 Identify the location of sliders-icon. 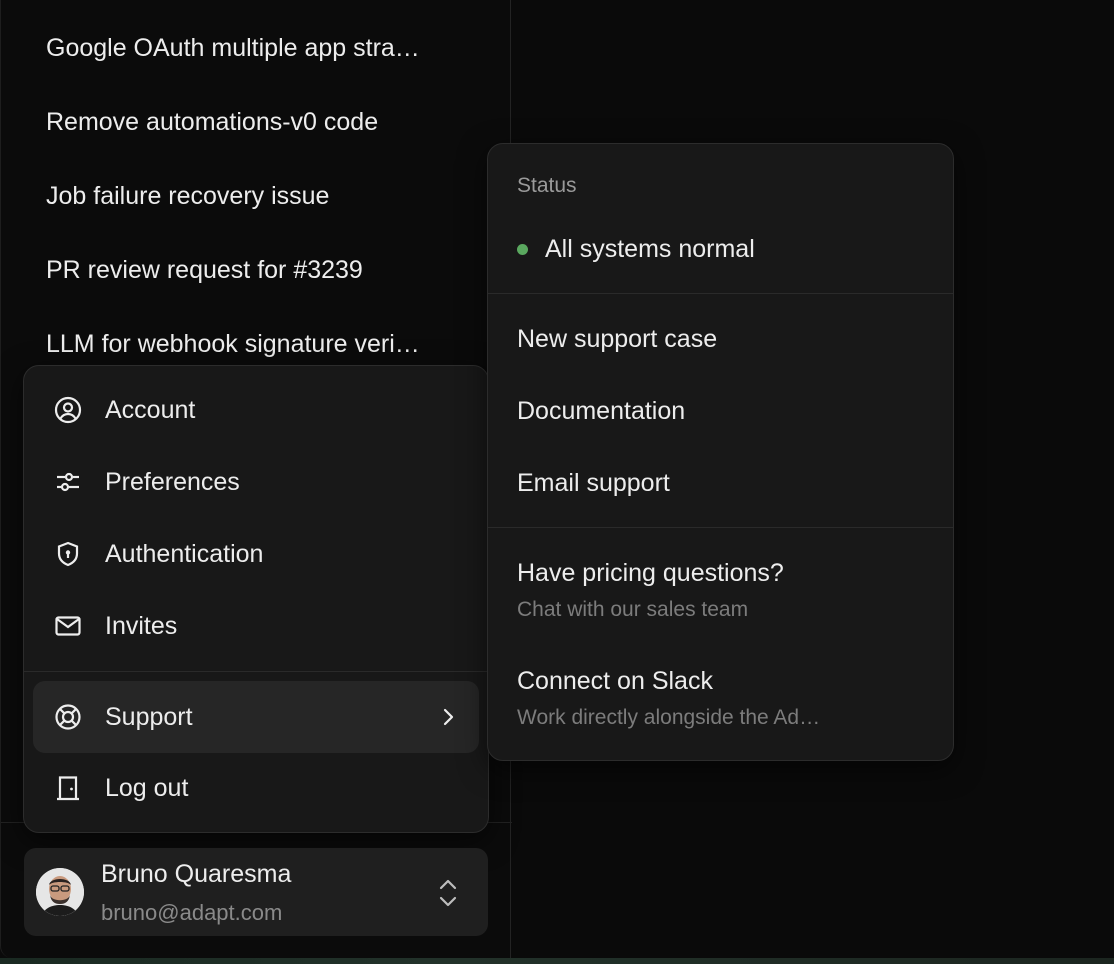
(68, 482).